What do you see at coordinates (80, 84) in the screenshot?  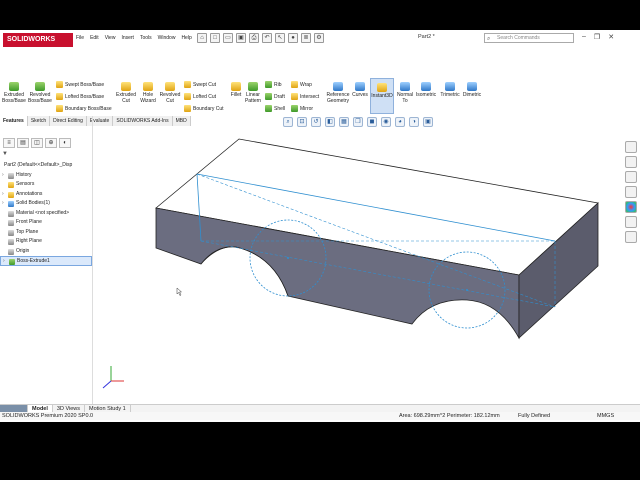 I see `swept-boss-button: Swept Boss/Base` at bounding box center [80, 84].